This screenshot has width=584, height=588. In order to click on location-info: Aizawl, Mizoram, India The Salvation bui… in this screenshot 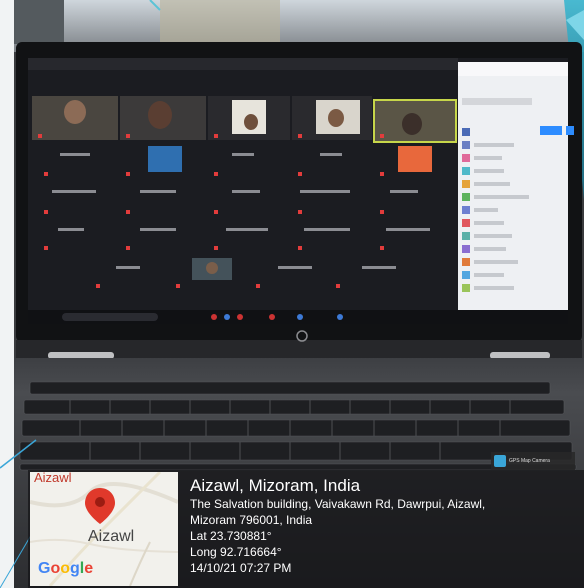, I will do `click(382, 526)`.